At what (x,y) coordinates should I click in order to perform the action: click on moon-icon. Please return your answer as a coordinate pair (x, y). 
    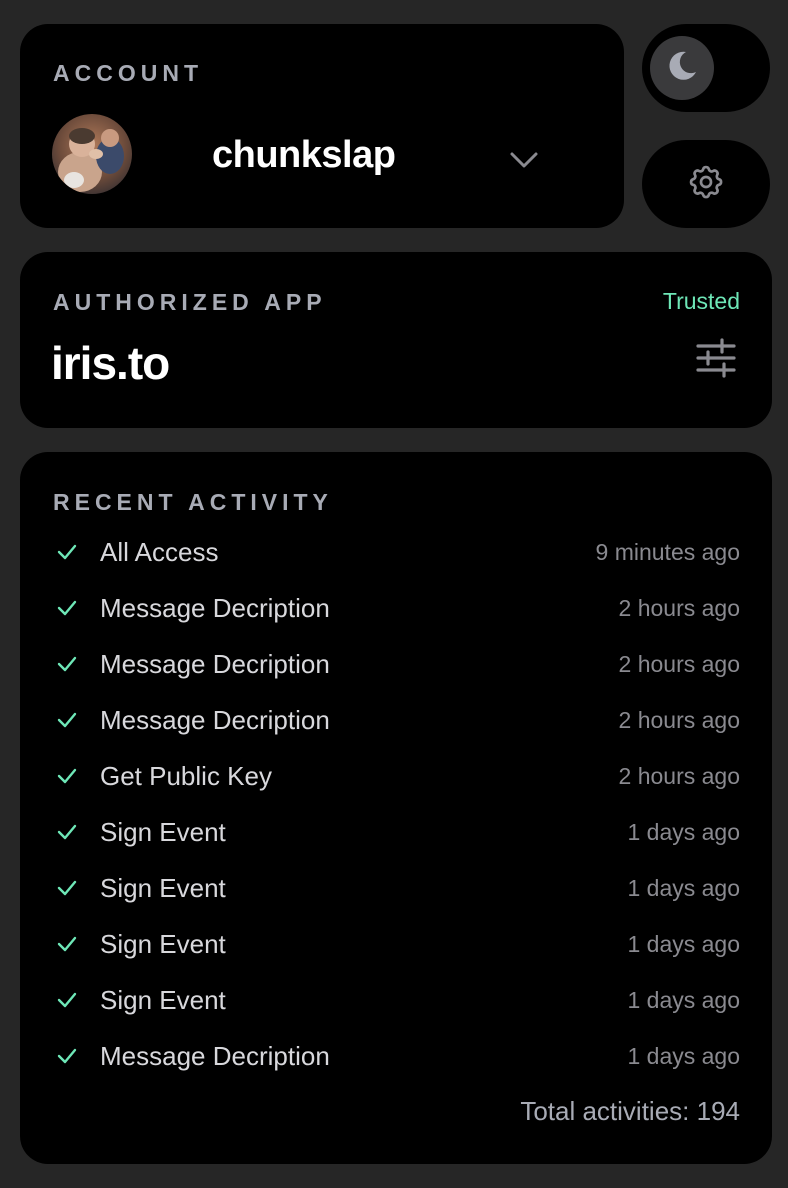
    Looking at the image, I should click on (682, 68).